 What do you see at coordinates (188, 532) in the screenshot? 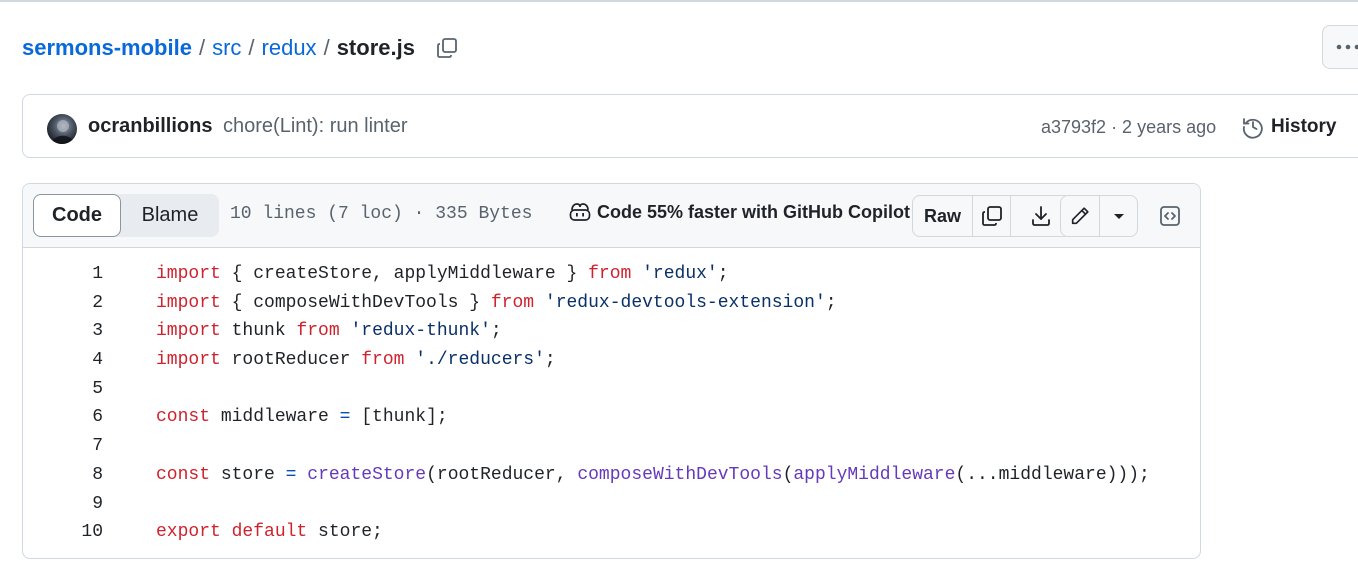
I see `code-token: export` at bounding box center [188, 532].